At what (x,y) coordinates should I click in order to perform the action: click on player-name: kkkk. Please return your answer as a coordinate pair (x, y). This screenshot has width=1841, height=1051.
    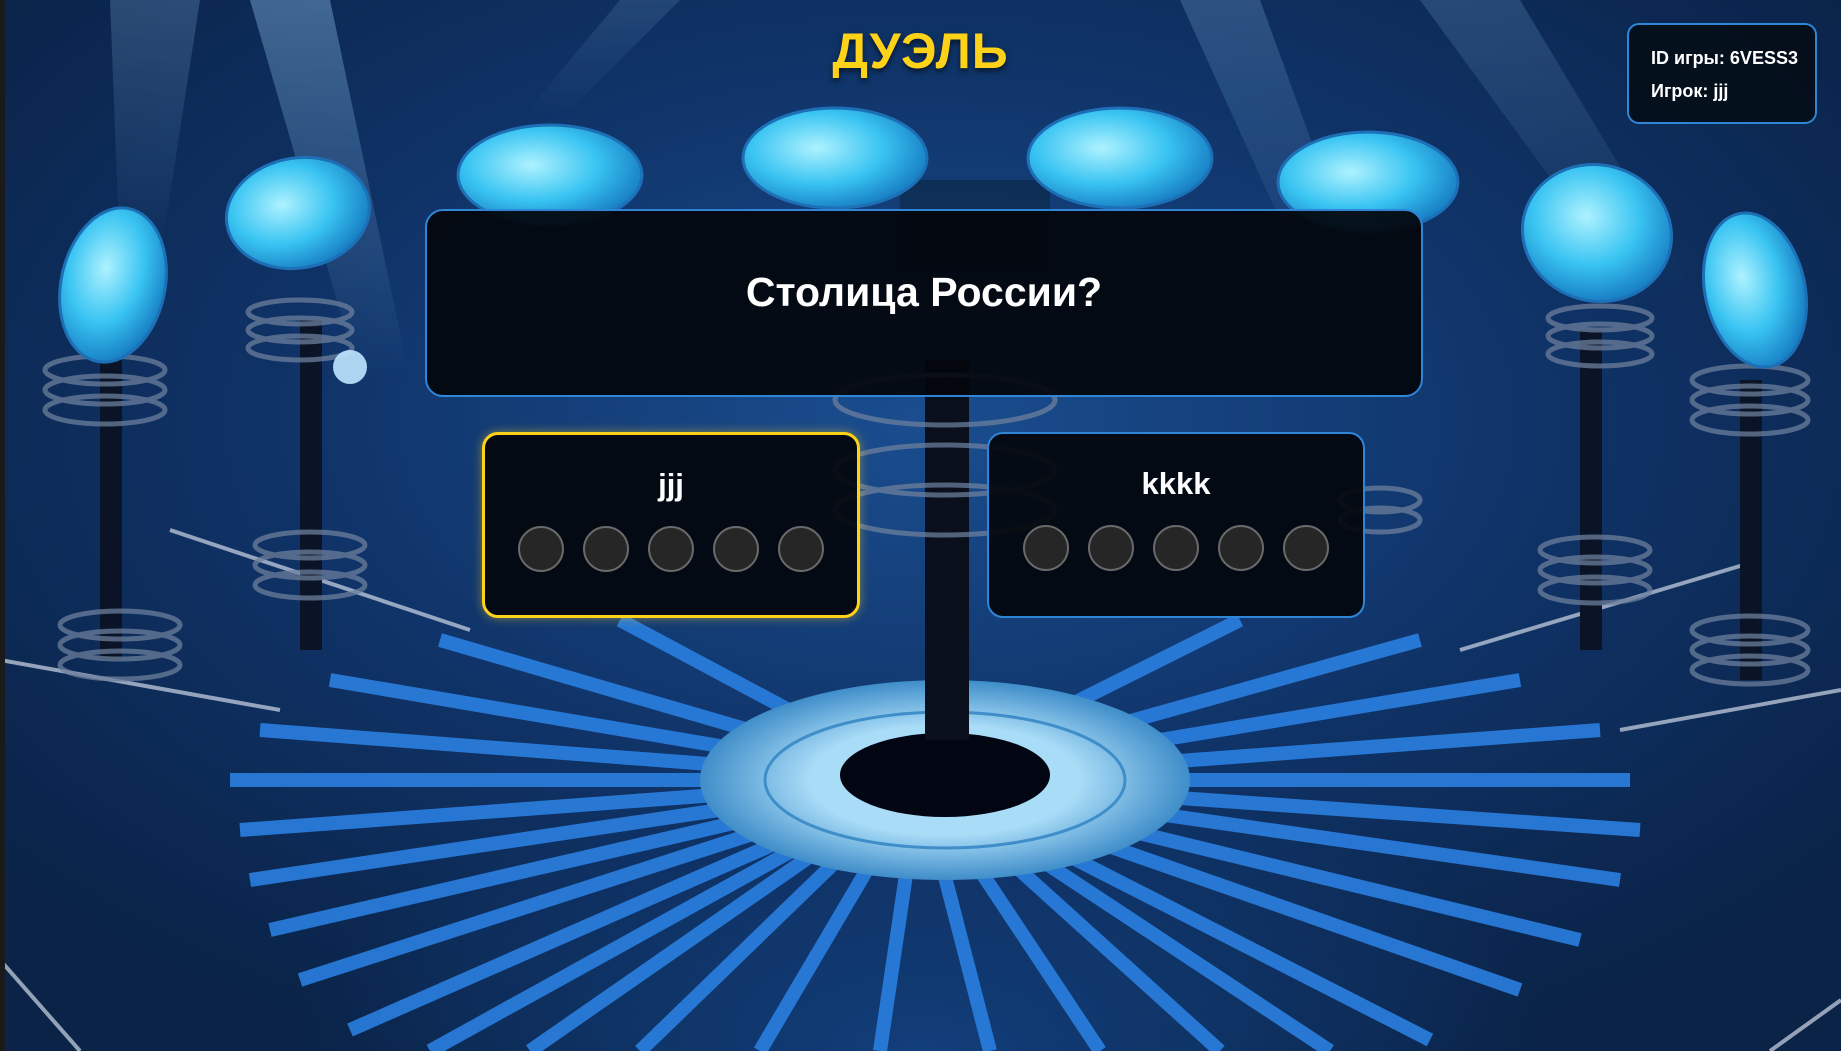
    Looking at the image, I should click on (1176, 483).